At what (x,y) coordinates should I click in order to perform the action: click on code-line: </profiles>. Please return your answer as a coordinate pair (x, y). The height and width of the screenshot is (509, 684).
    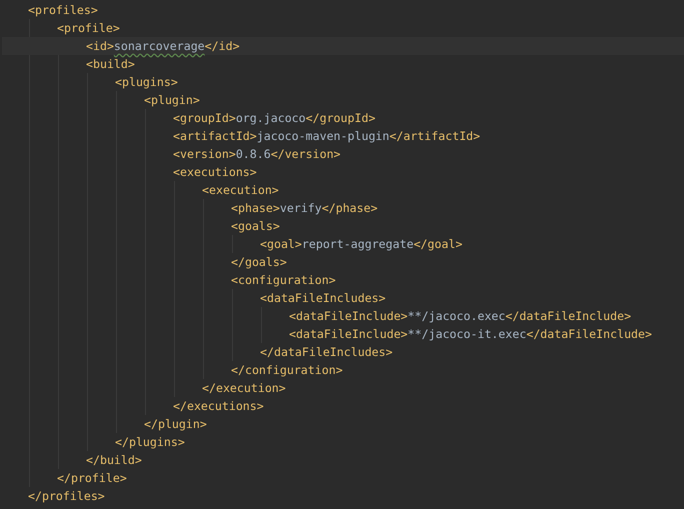
    Looking at the image, I should click on (66, 496).